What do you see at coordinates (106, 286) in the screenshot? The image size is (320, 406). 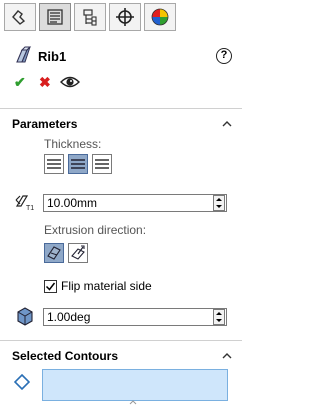 I see `flip-material-side-label: Flip material side` at bounding box center [106, 286].